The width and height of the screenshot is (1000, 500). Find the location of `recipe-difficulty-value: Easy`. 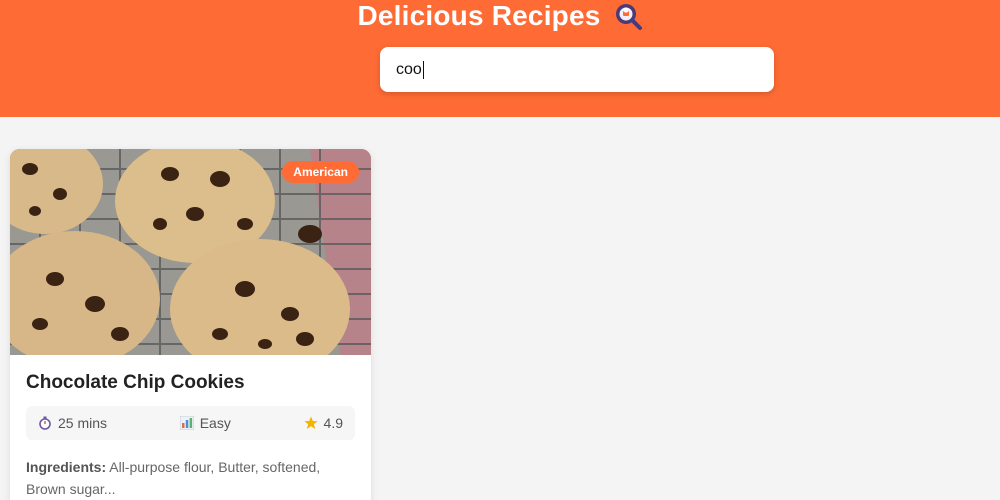

recipe-difficulty-value: Easy is located at coordinates (215, 423).